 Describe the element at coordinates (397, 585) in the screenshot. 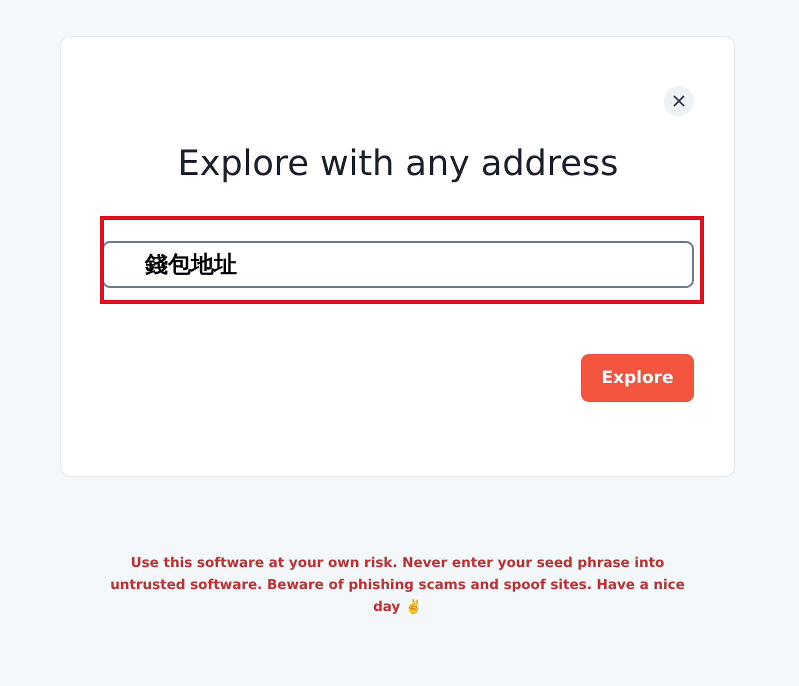

I see `disclaimer-text: Use this software at your own risk. Never enter your seed phrase into untrusted software. Beware of phishing scams and spoof sites. Have a nice day ✌` at that location.